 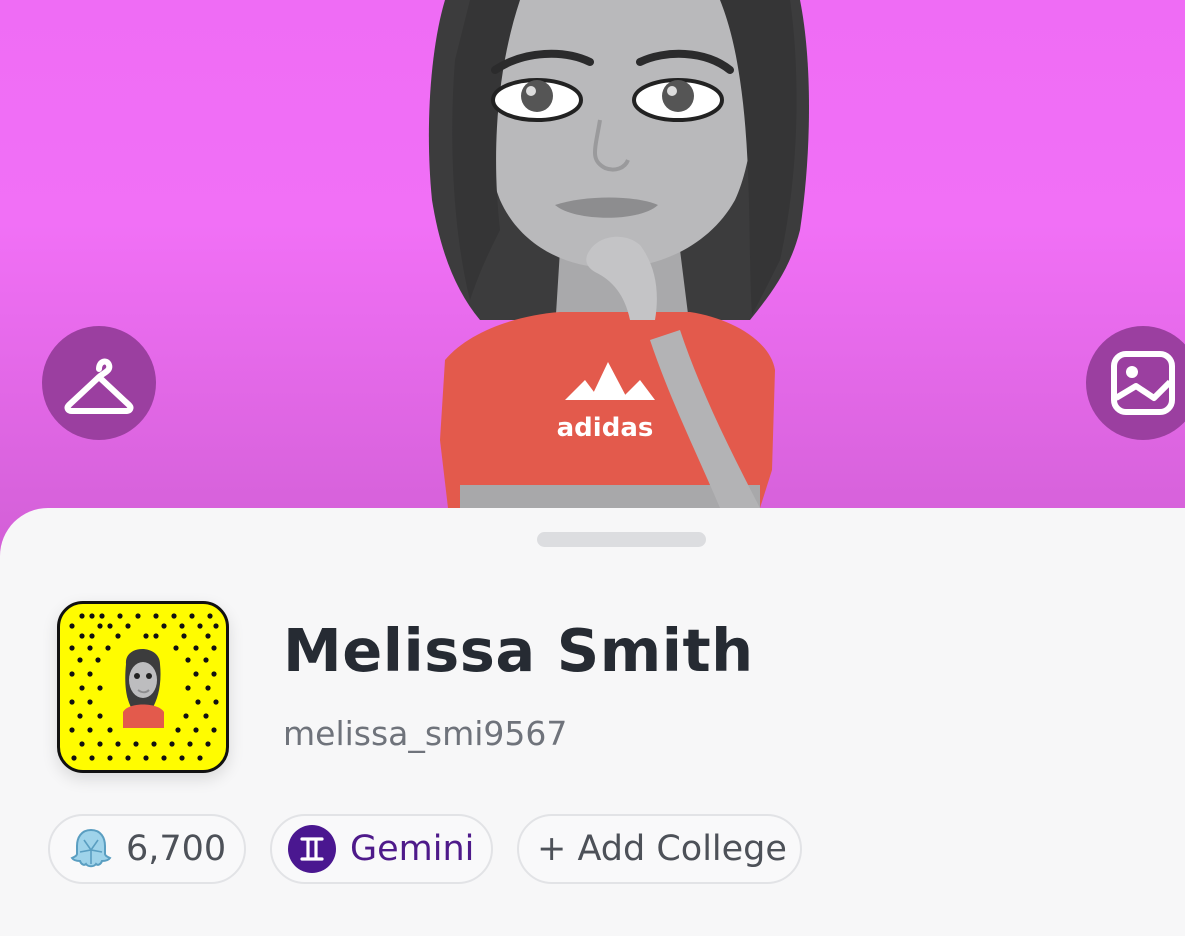 I want to click on snap-score-value: 6,700, so click(x=176, y=849).